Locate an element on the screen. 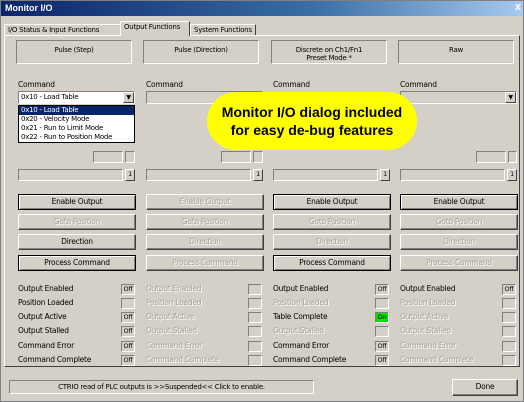  close-icon: x is located at coordinates (518, 7).